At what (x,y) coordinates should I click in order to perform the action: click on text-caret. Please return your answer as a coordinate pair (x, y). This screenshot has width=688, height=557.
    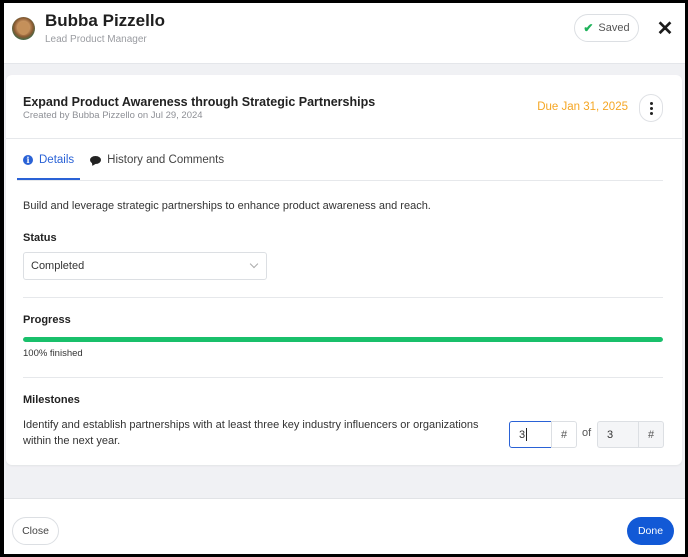
    Looking at the image, I should click on (527, 434).